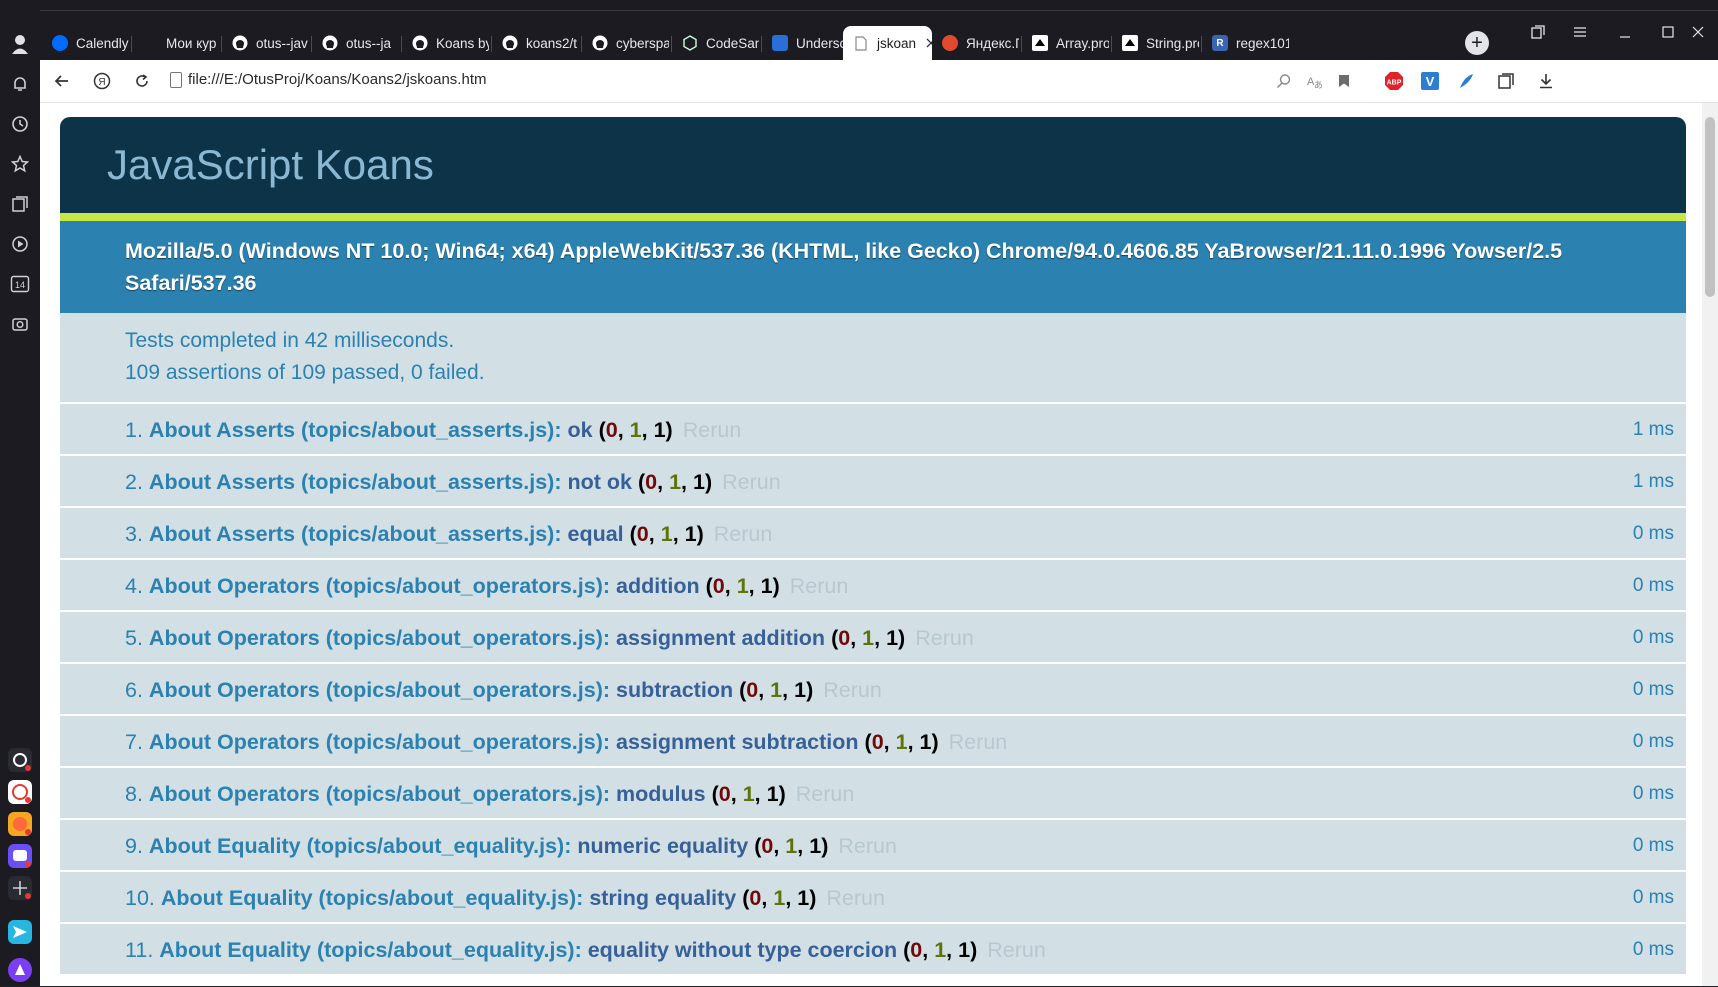 This screenshot has width=1718, height=987. I want to click on app-mail-icon, so click(20, 824).